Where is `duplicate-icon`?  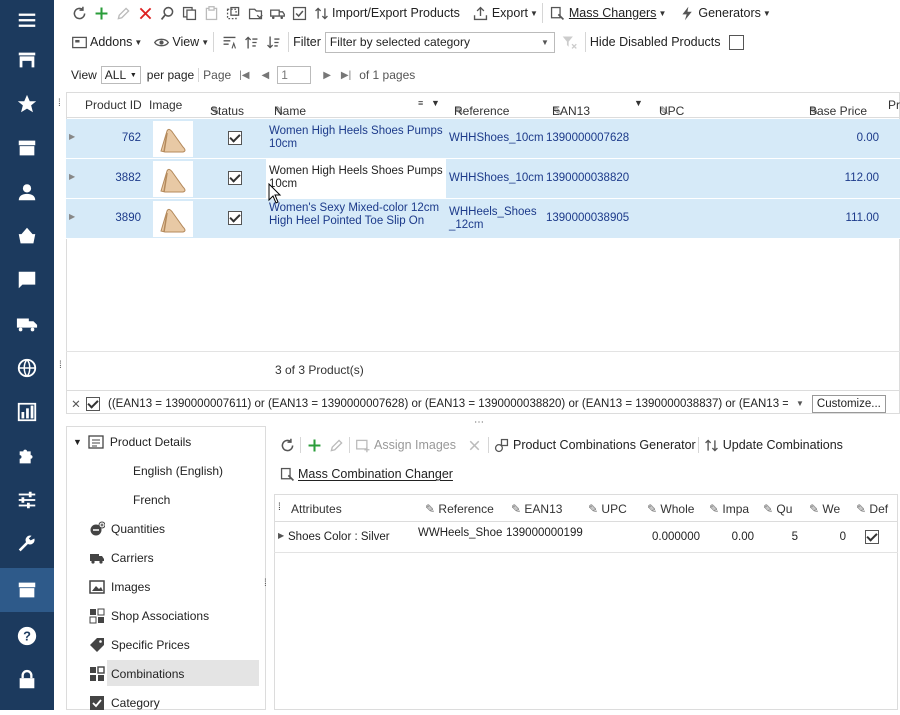 duplicate-icon is located at coordinates (233, 13).